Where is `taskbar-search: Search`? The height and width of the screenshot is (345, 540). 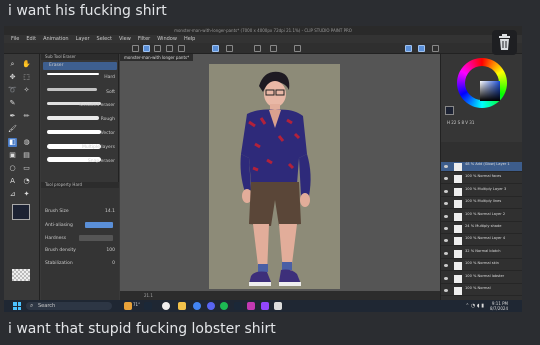 taskbar-search: Search is located at coordinates (69, 306).